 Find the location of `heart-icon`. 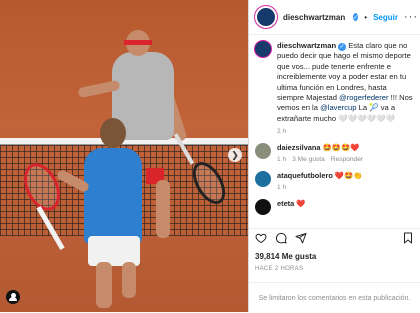

heart-icon is located at coordinates (261, 239).